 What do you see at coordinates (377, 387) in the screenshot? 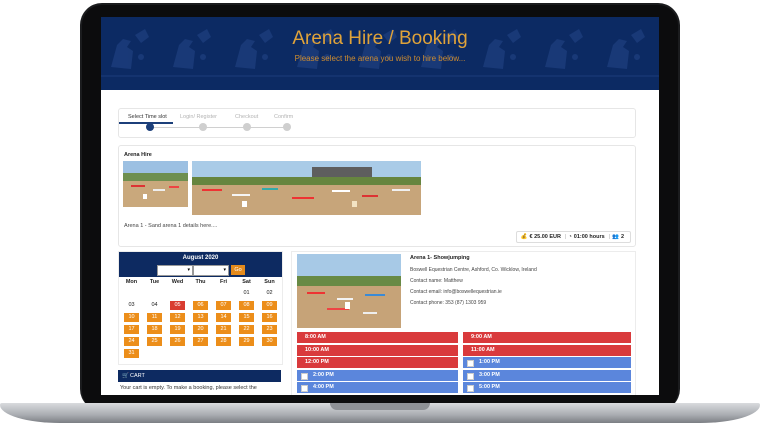
I see `time-slot: 4:00 PM` at bounding box center [377, 387].